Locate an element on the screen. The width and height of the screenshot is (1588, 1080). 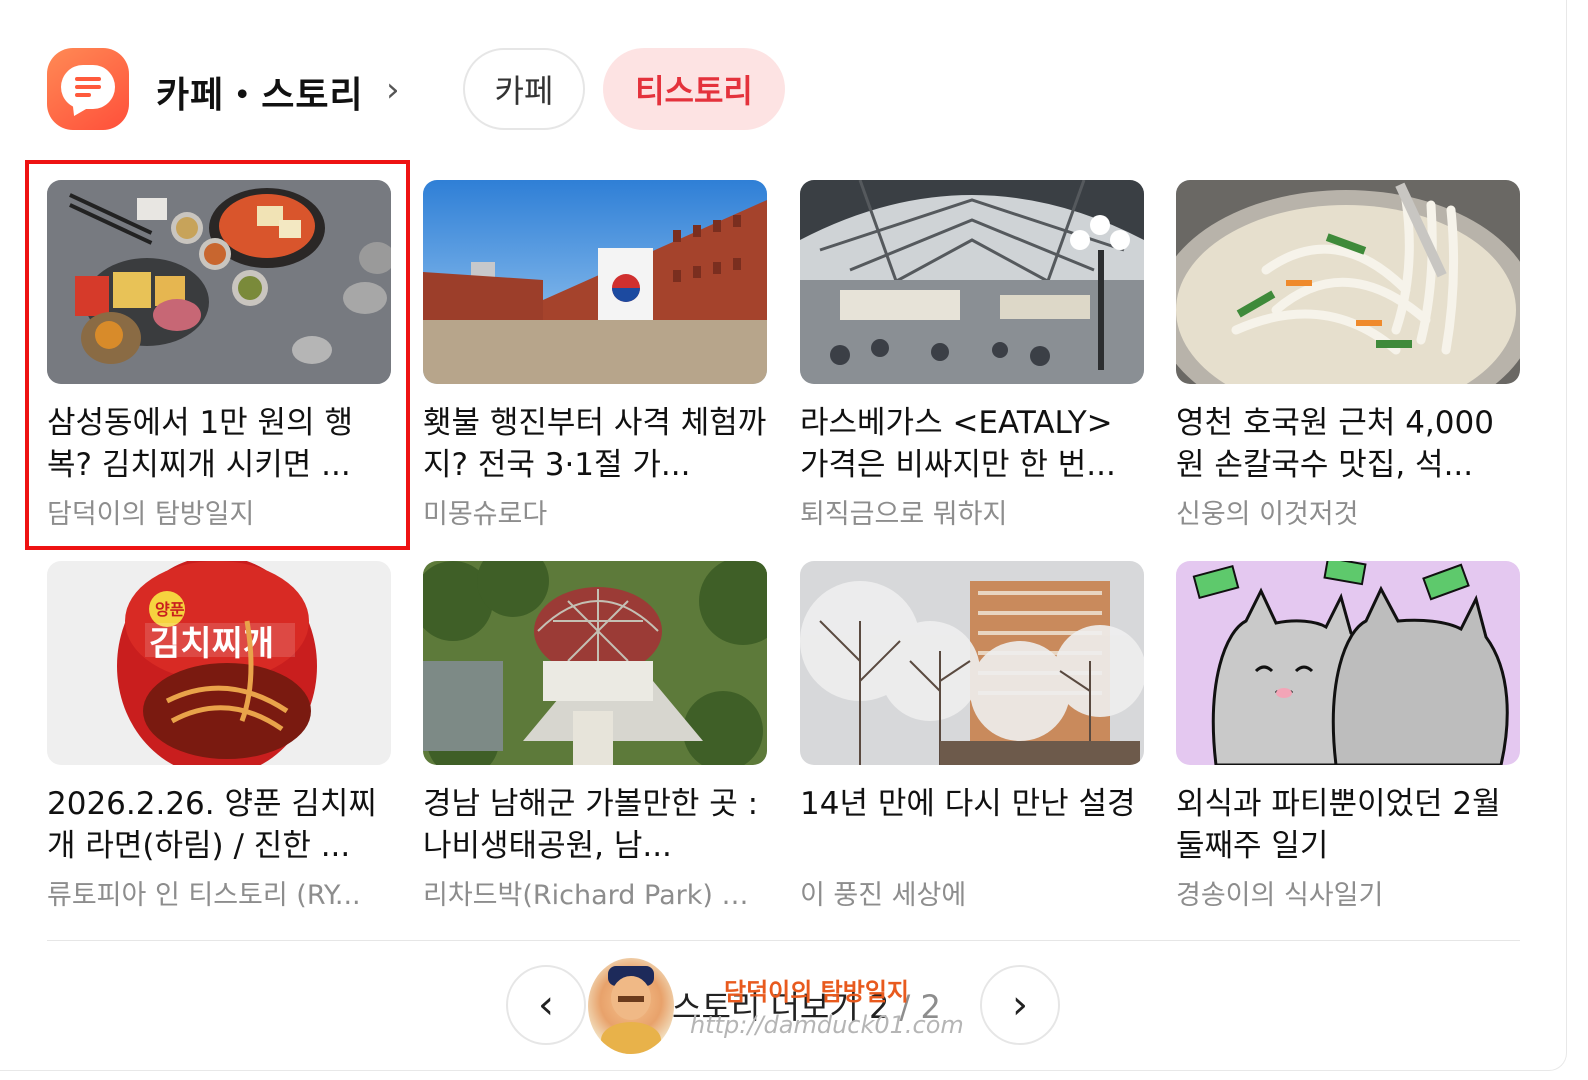
app-icon is located at coordinates (88, 89).